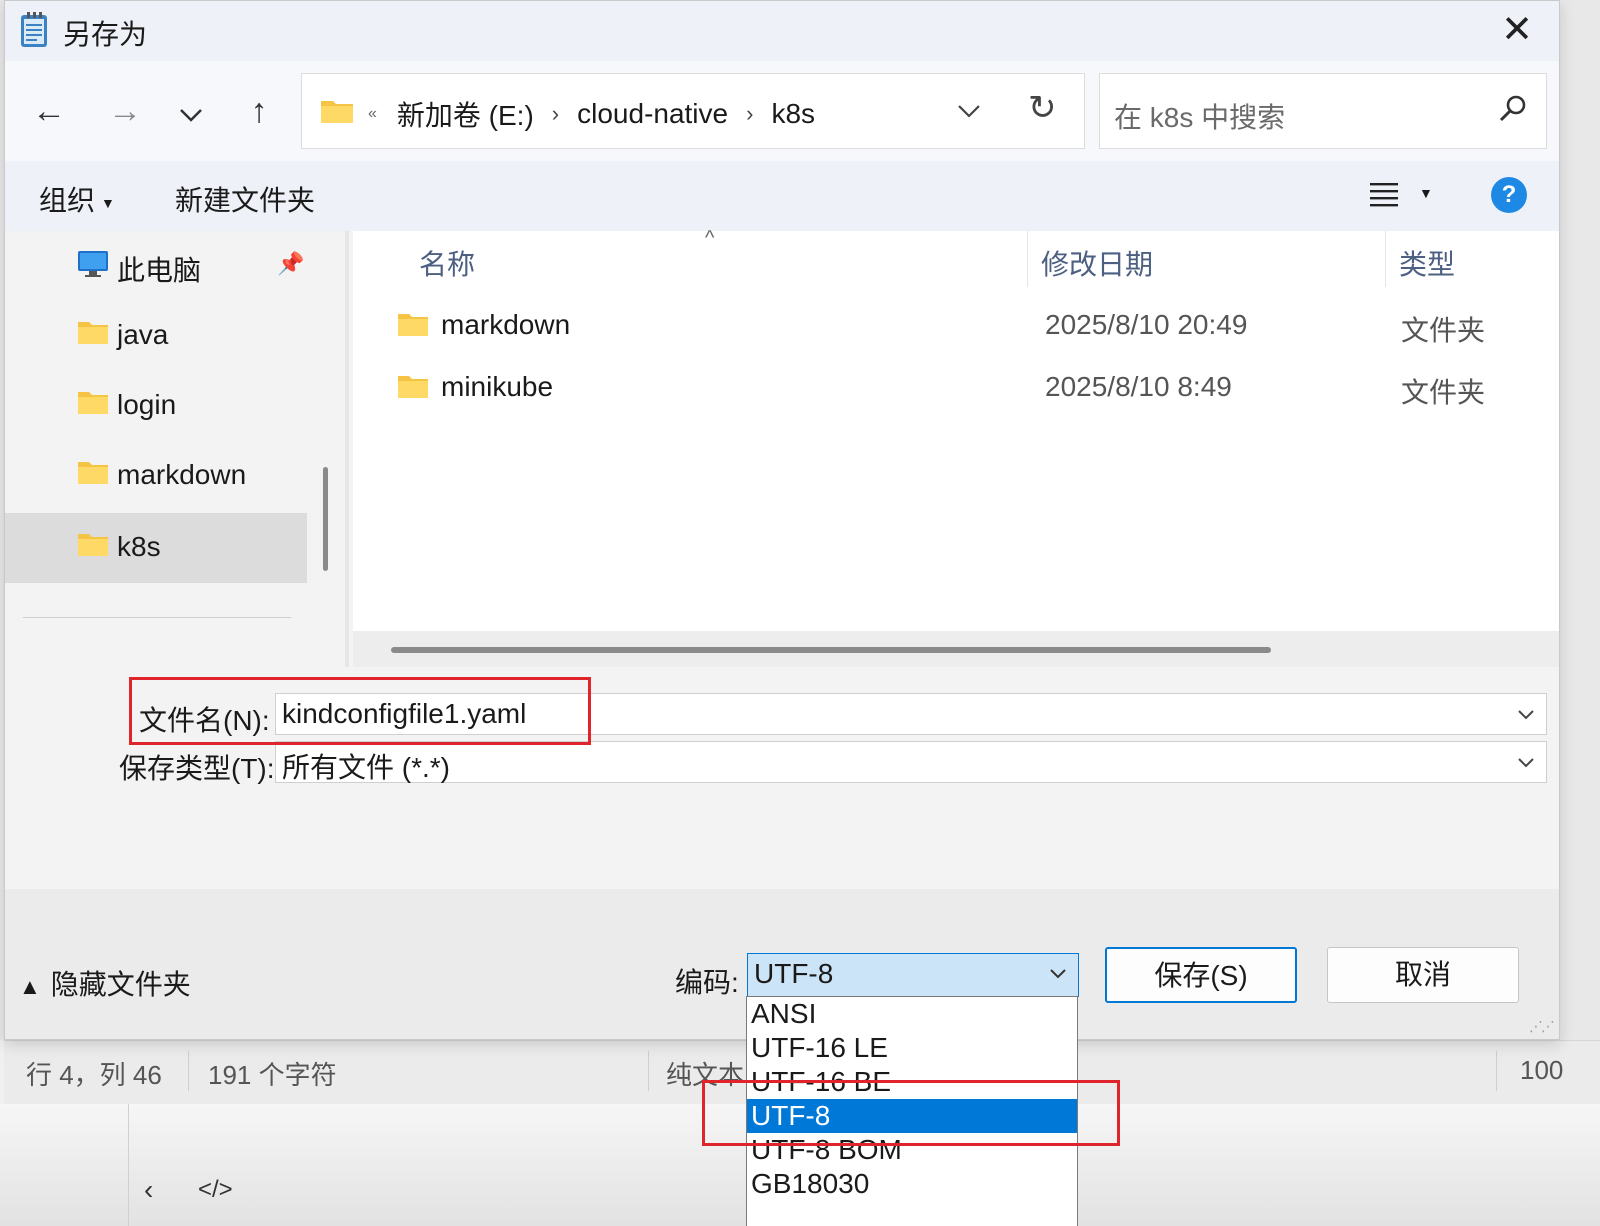 This screenshot has height=1226, width=1600. Describe the element at coordinates (366, 767) in the screenshot. I see `filetype-value: 所有文件 (*.*)` at that location.